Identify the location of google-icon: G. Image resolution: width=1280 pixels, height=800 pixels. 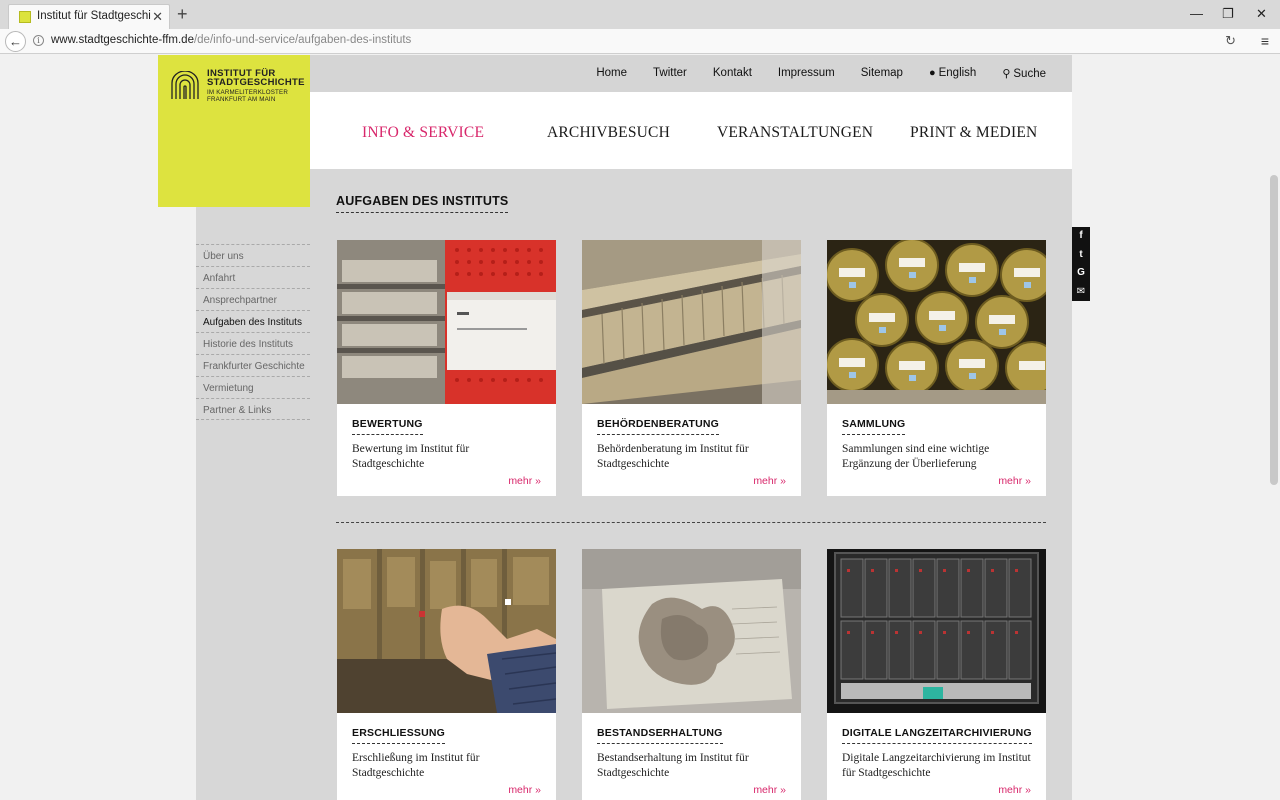
(1081, 273).